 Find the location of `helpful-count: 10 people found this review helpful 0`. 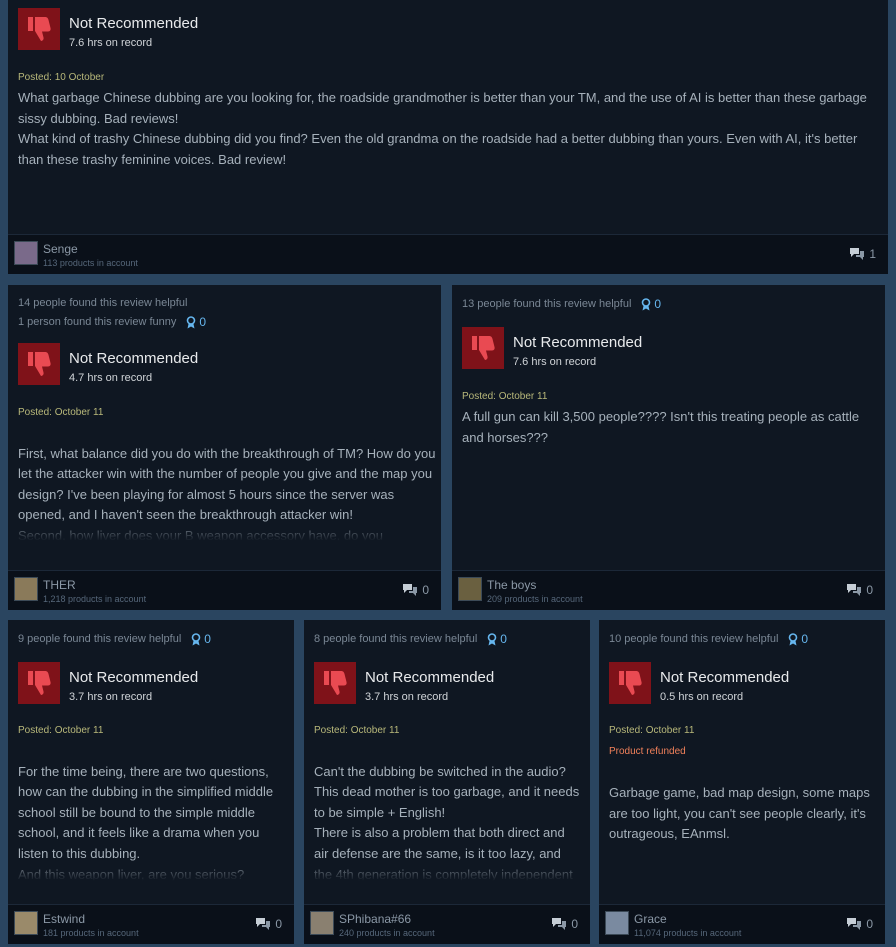

helpful-count: 10 people found this review helpful 0 is located at coordinates (709, 639).